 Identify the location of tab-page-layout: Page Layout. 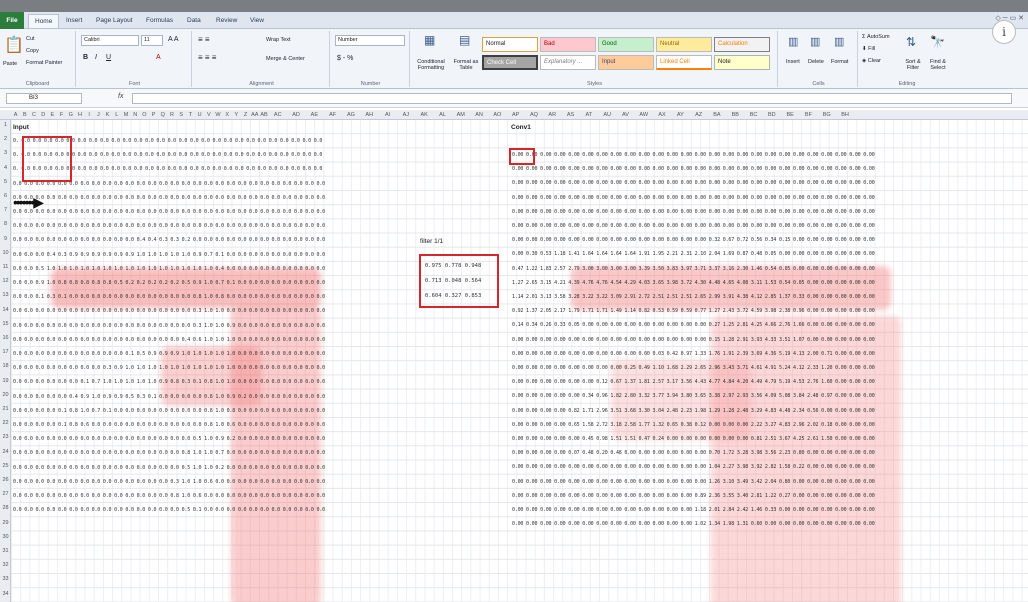
(114, 21).